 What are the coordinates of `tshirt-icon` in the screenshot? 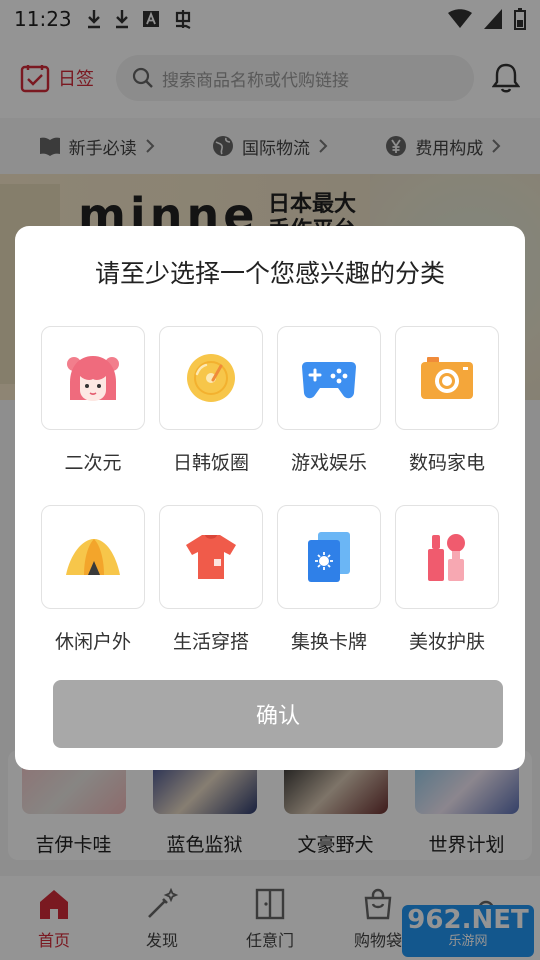 It's located at (211, 557).